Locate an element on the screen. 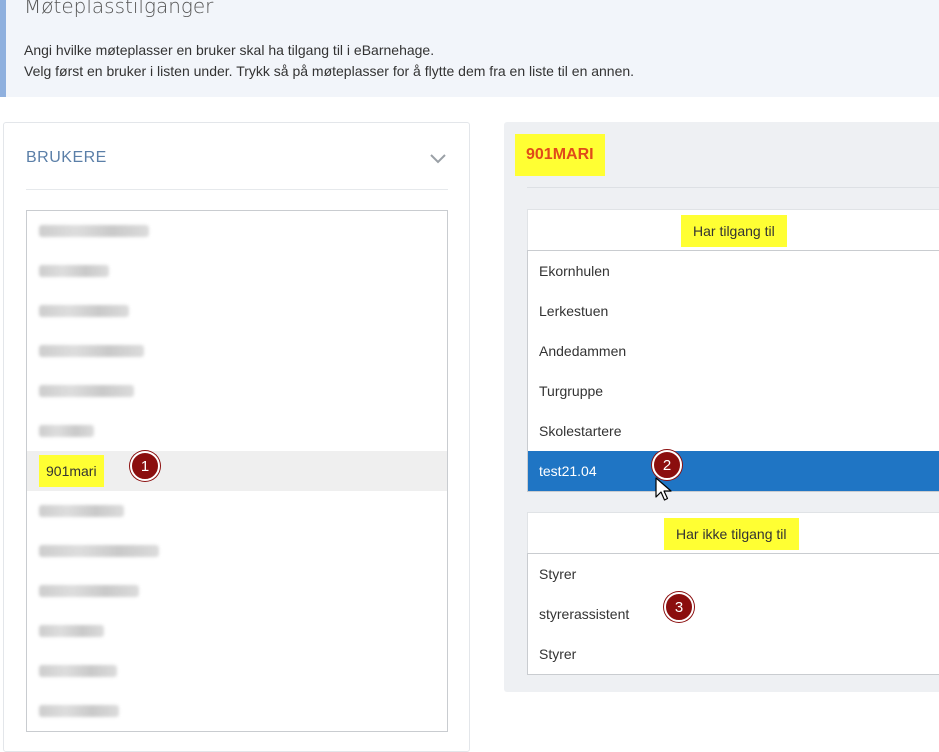 The image size is (939, 752). no-access-label: Har ikke tilgang til is located at coordinates (731, 534).